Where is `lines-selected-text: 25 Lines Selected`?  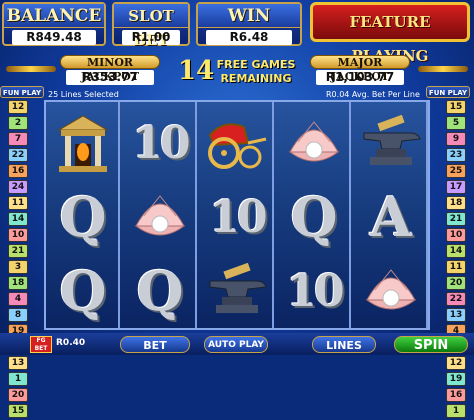
lines-selected-text: 25 Lines Selected is located at coordinates (83, 94).